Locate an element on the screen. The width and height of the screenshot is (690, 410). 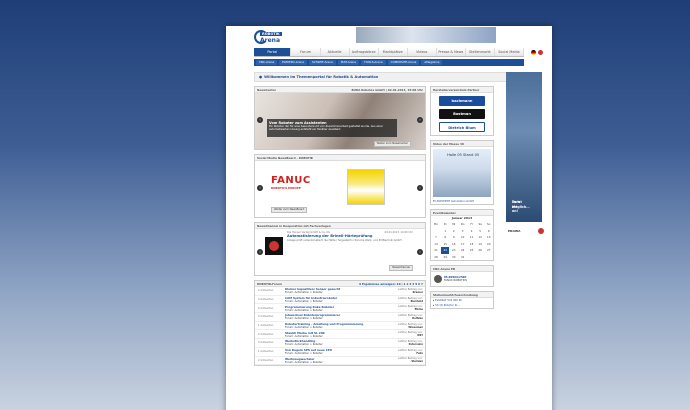
forum-last-user: Felix is located at coordinates (419, 353).